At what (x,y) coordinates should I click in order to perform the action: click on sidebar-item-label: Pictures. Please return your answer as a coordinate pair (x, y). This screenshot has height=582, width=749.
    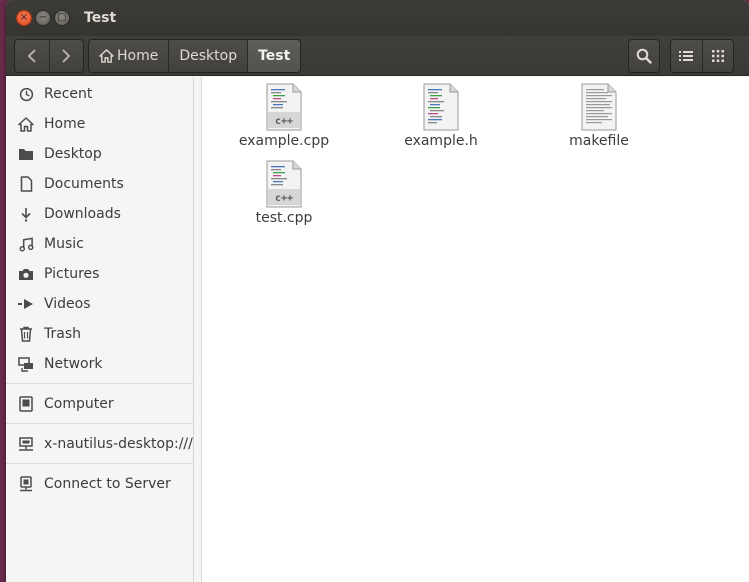
    Looking at the image, I should click on (72, 274).